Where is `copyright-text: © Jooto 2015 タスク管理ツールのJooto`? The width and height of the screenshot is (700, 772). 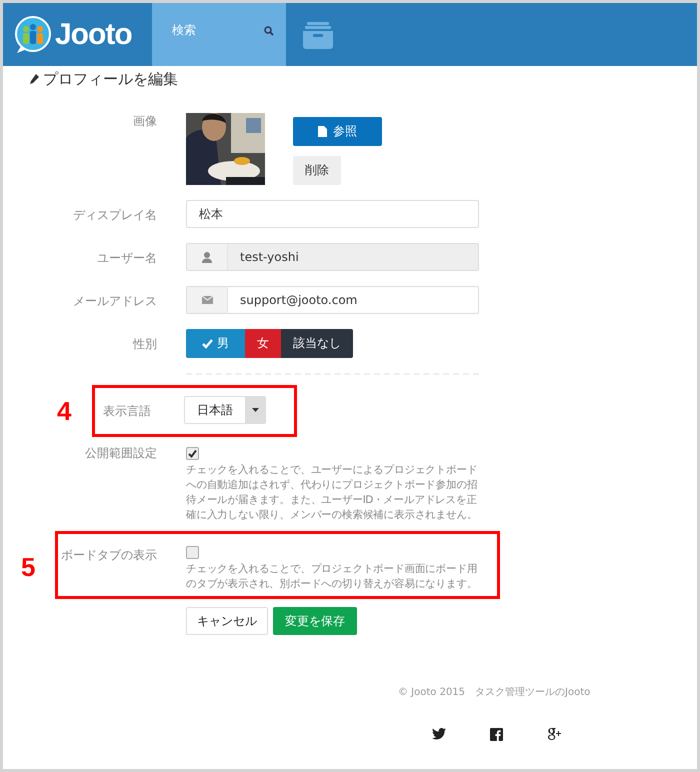
copyright-text: © Jooto 2015 タスク管理ツールのJooto is located at coordinates (495, 692).